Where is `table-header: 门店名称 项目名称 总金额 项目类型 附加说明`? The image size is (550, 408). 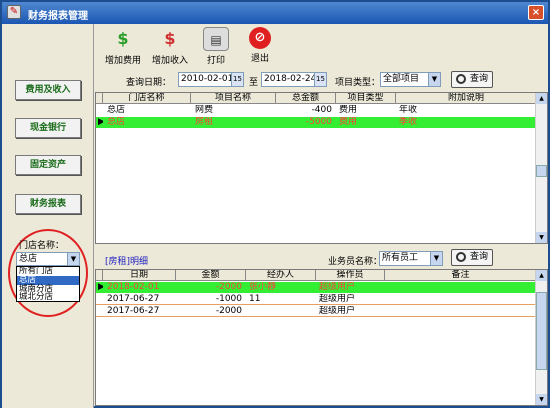 table-header: 门店名称 项目名称 总金额 项目类型 附加说明 is located at coordinates (316, 98).